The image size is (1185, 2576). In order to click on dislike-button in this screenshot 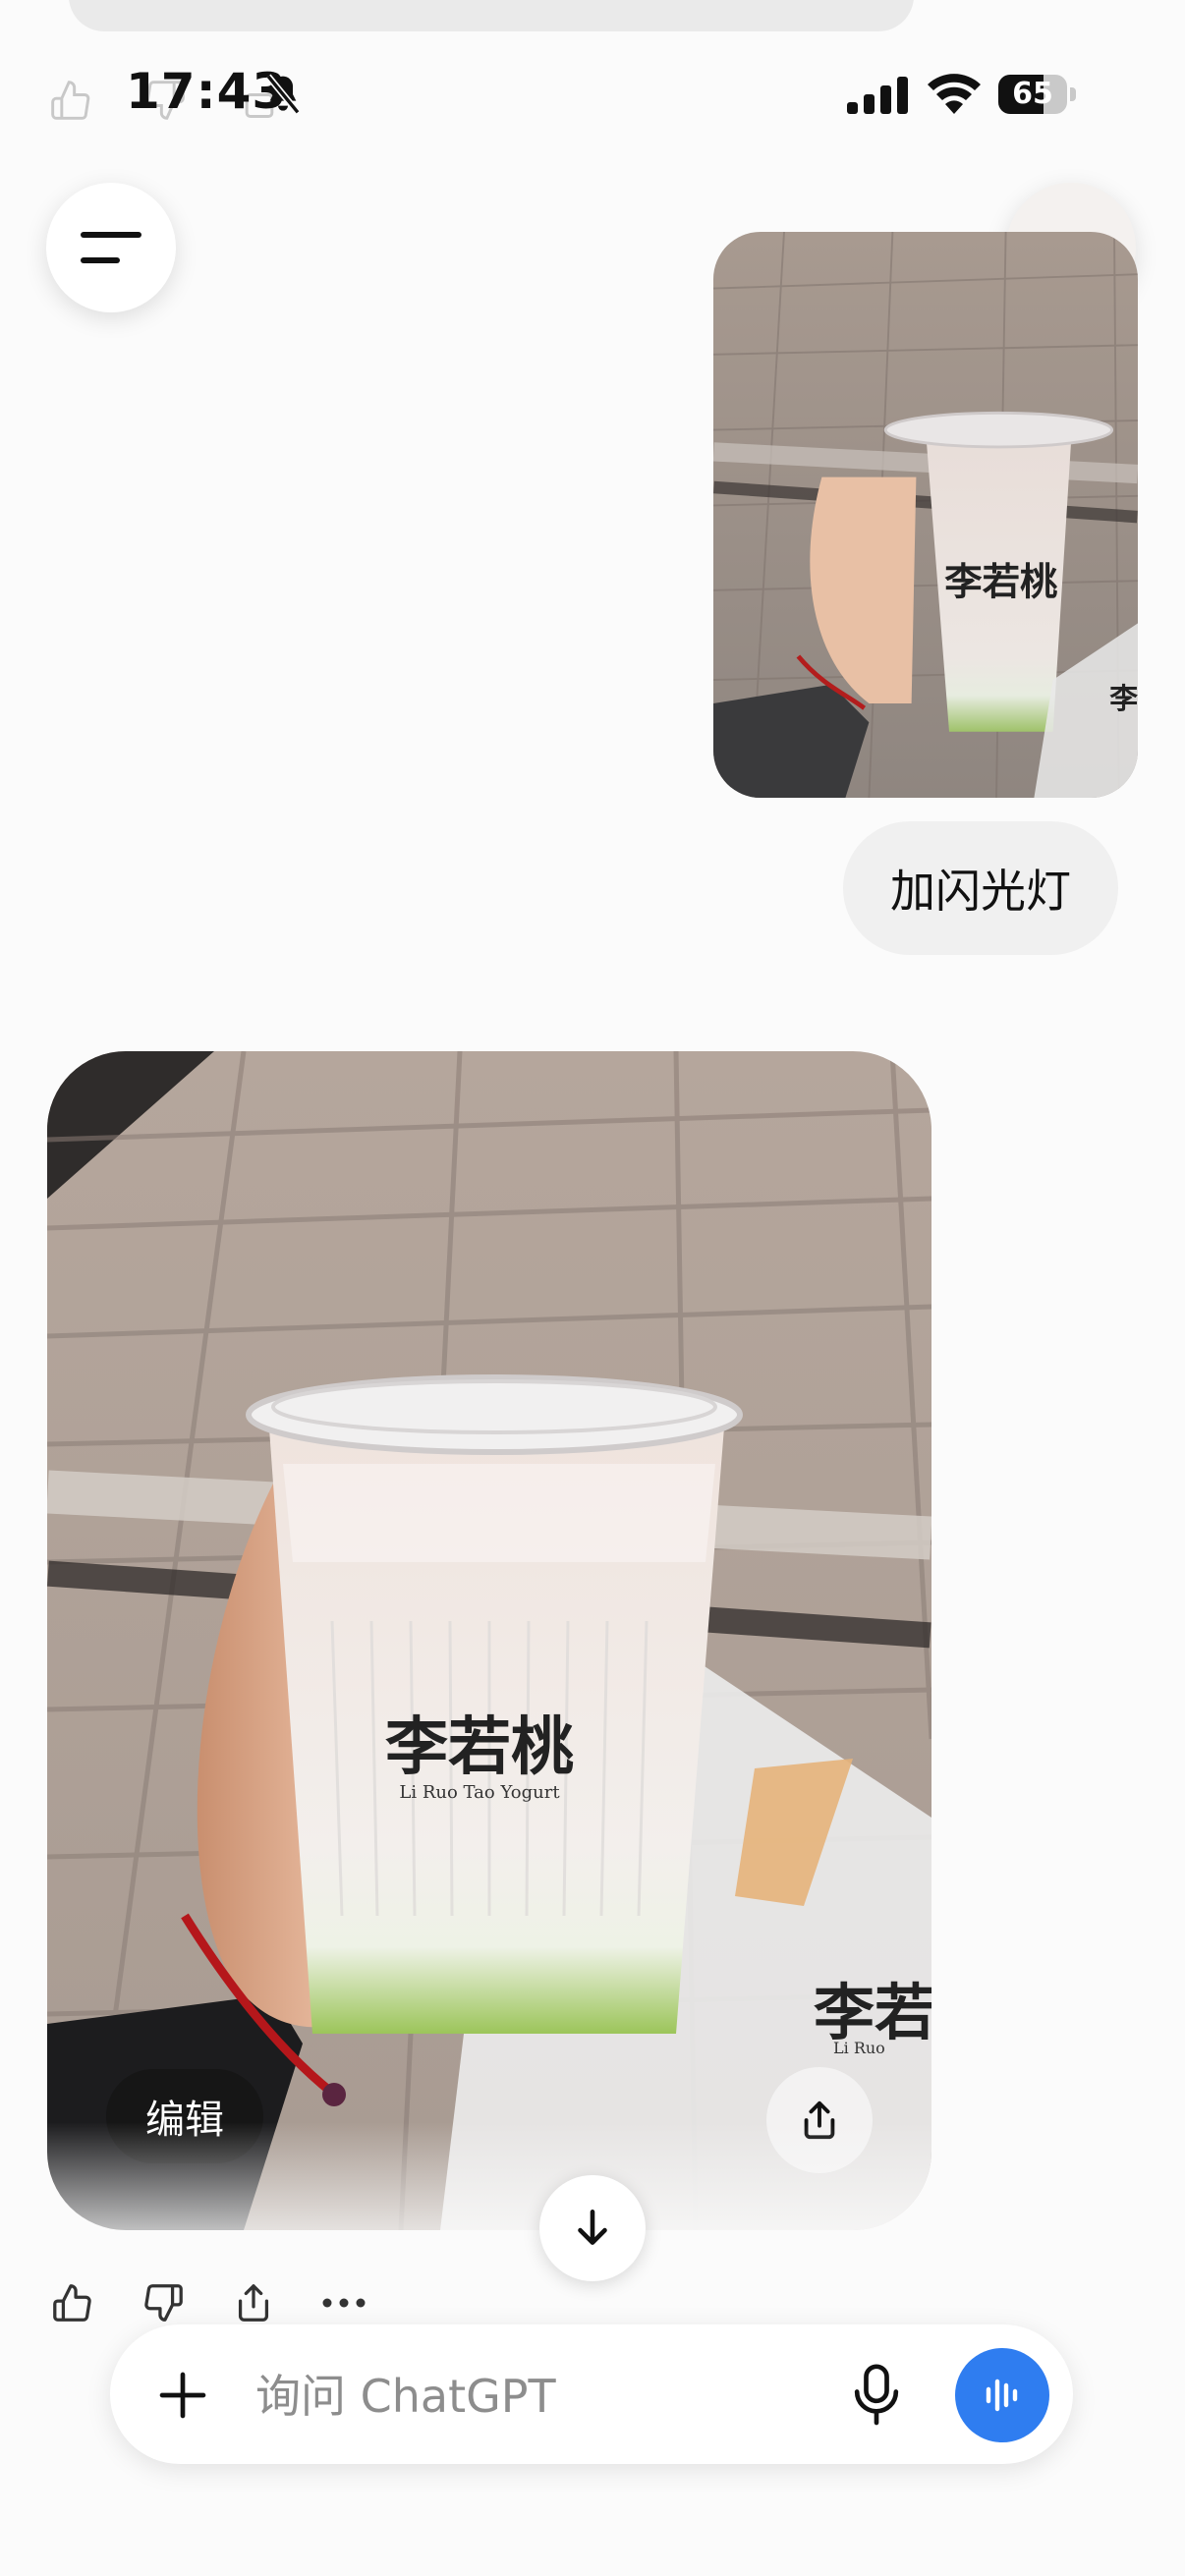, I will do `click(164, 2302)`.